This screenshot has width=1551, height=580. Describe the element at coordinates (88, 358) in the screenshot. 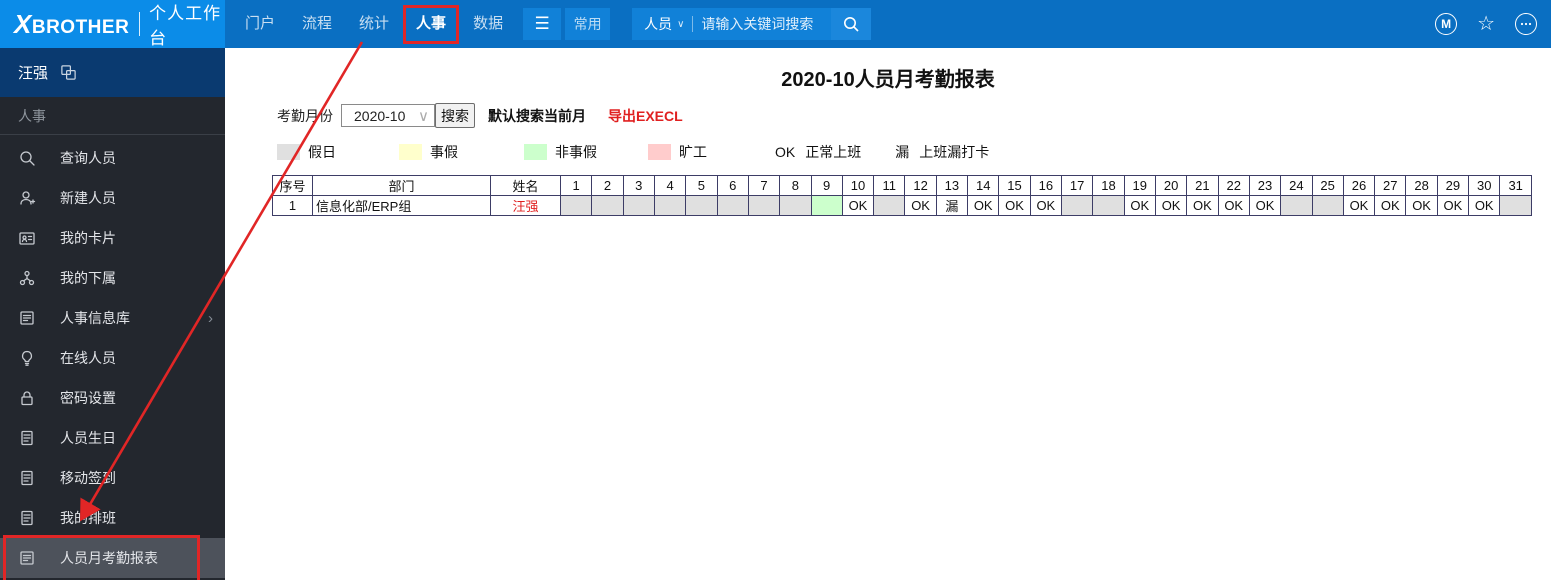

I see `sidebar-item-label: 在线人员` at that location.